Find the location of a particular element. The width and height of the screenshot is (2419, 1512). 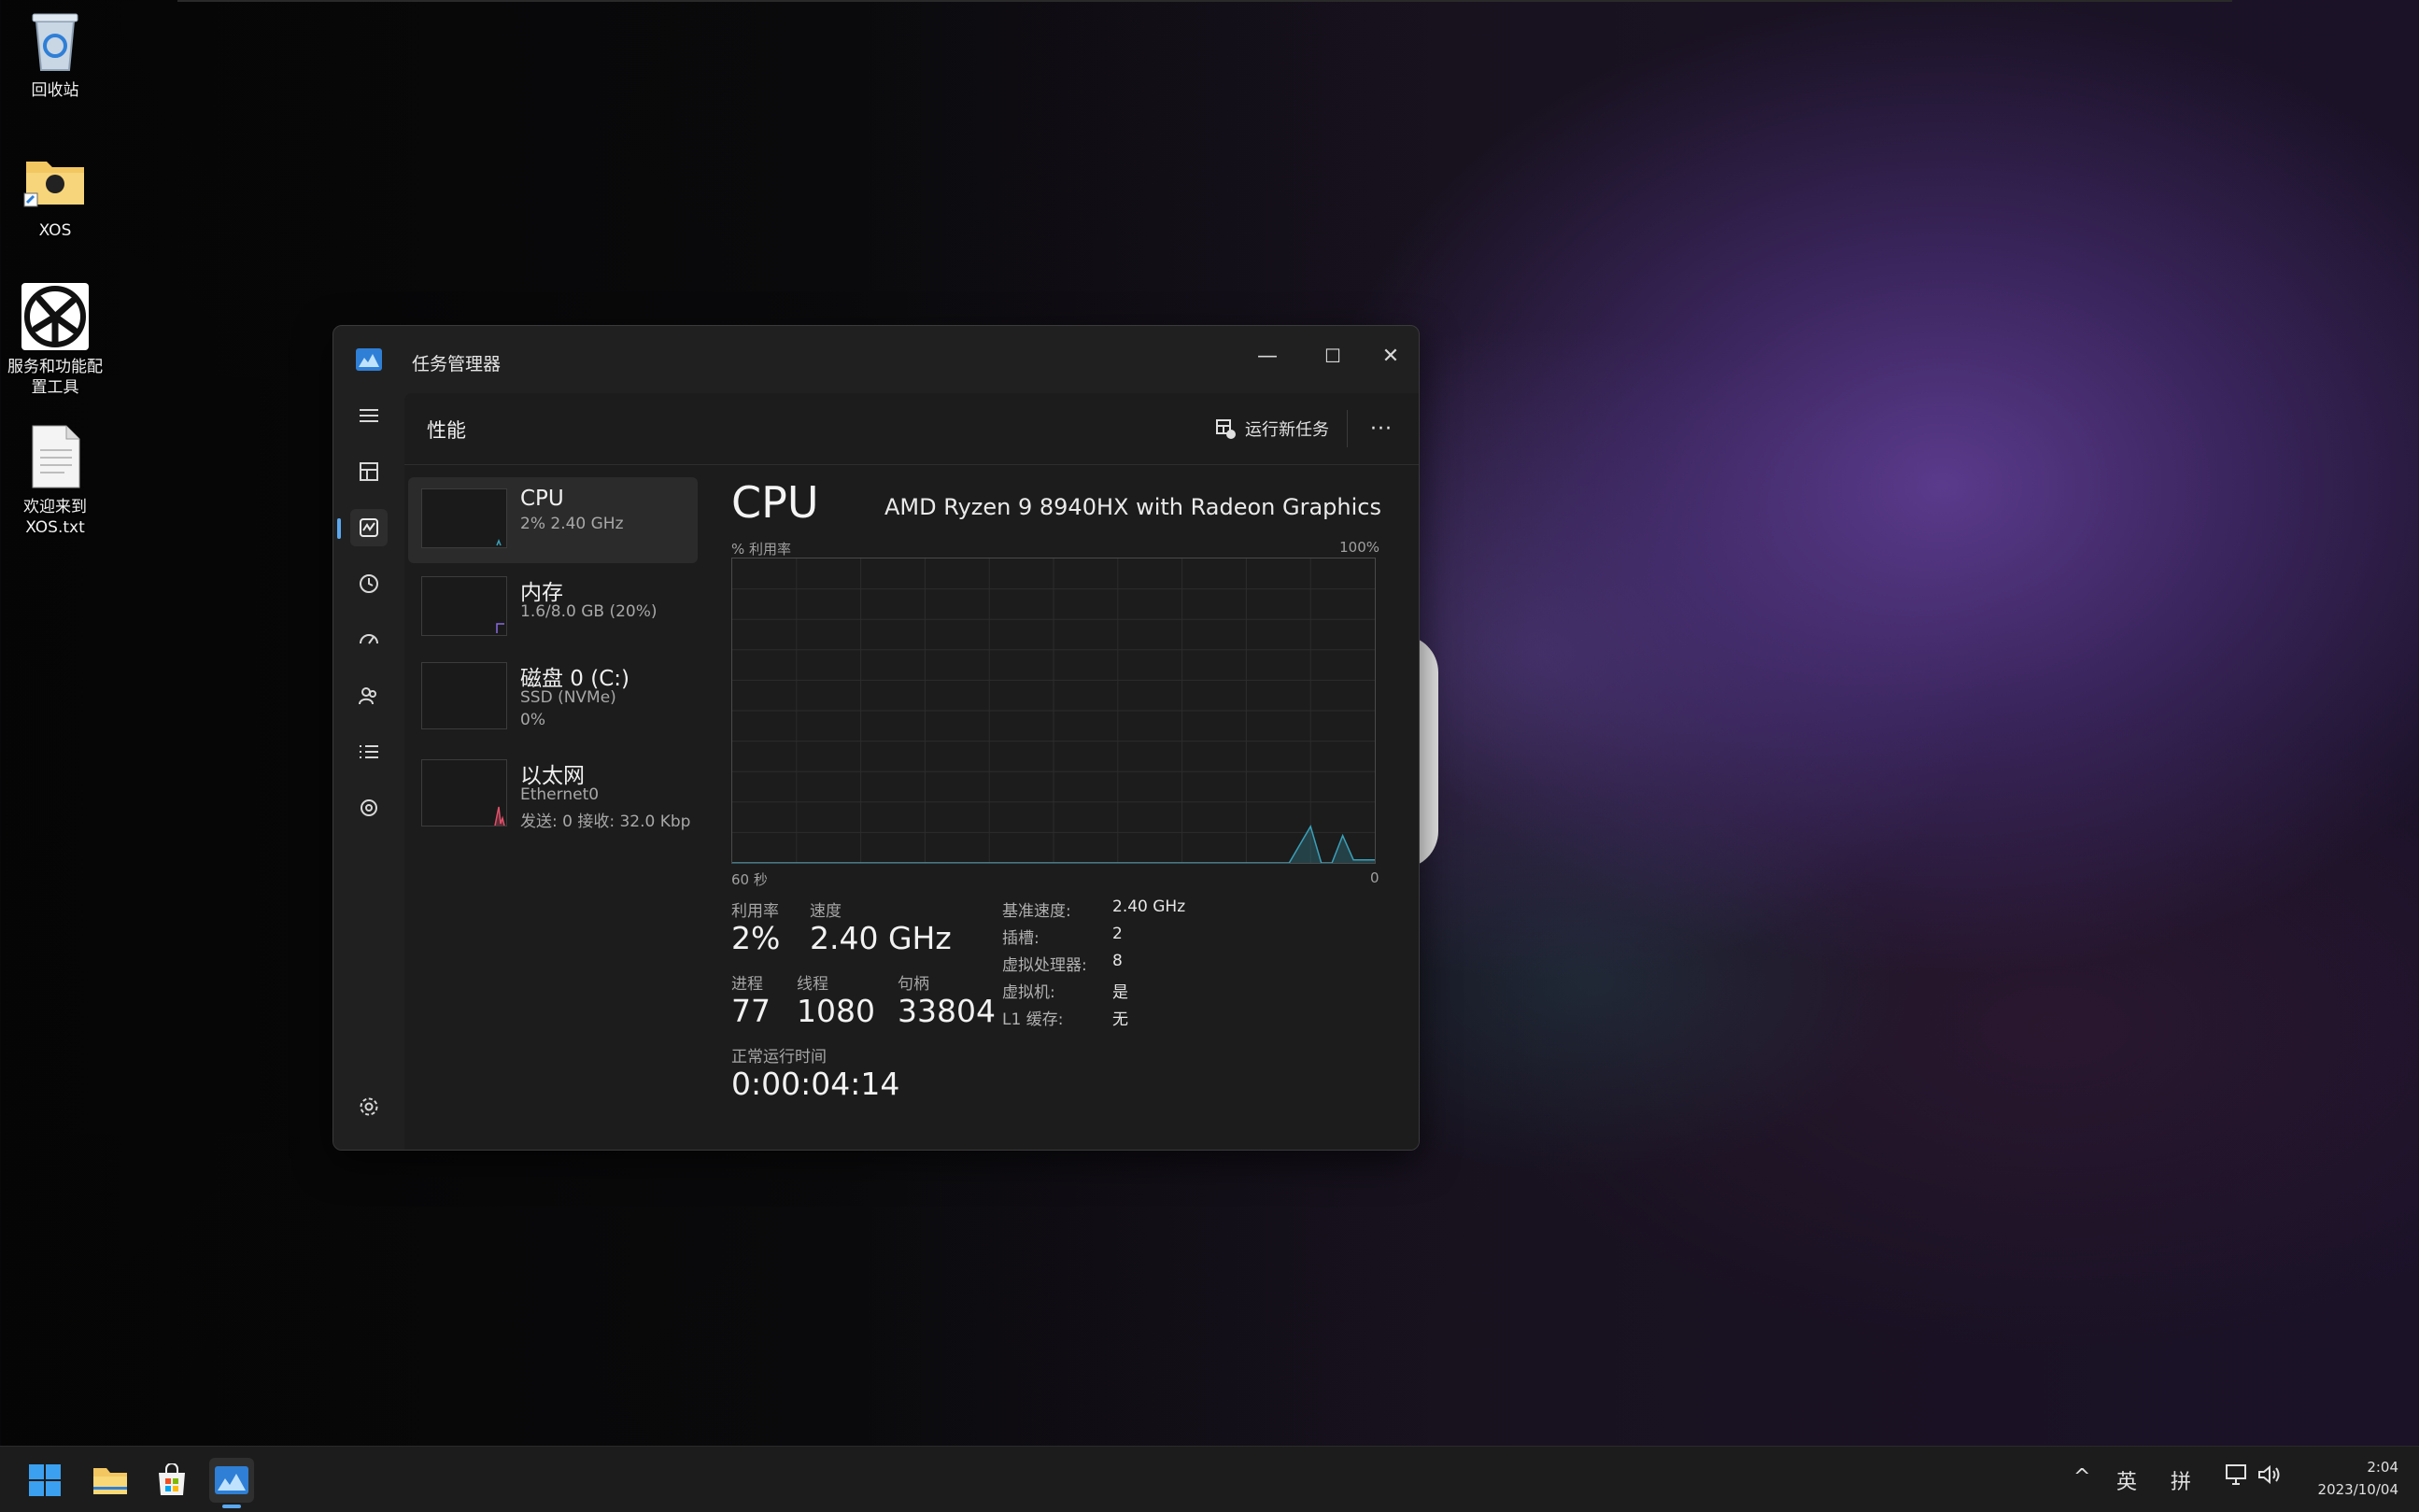

resource-item-disk: 磁盘 0 (C:) SSD (NVMe) 0% is located at coordinates (553, 694).